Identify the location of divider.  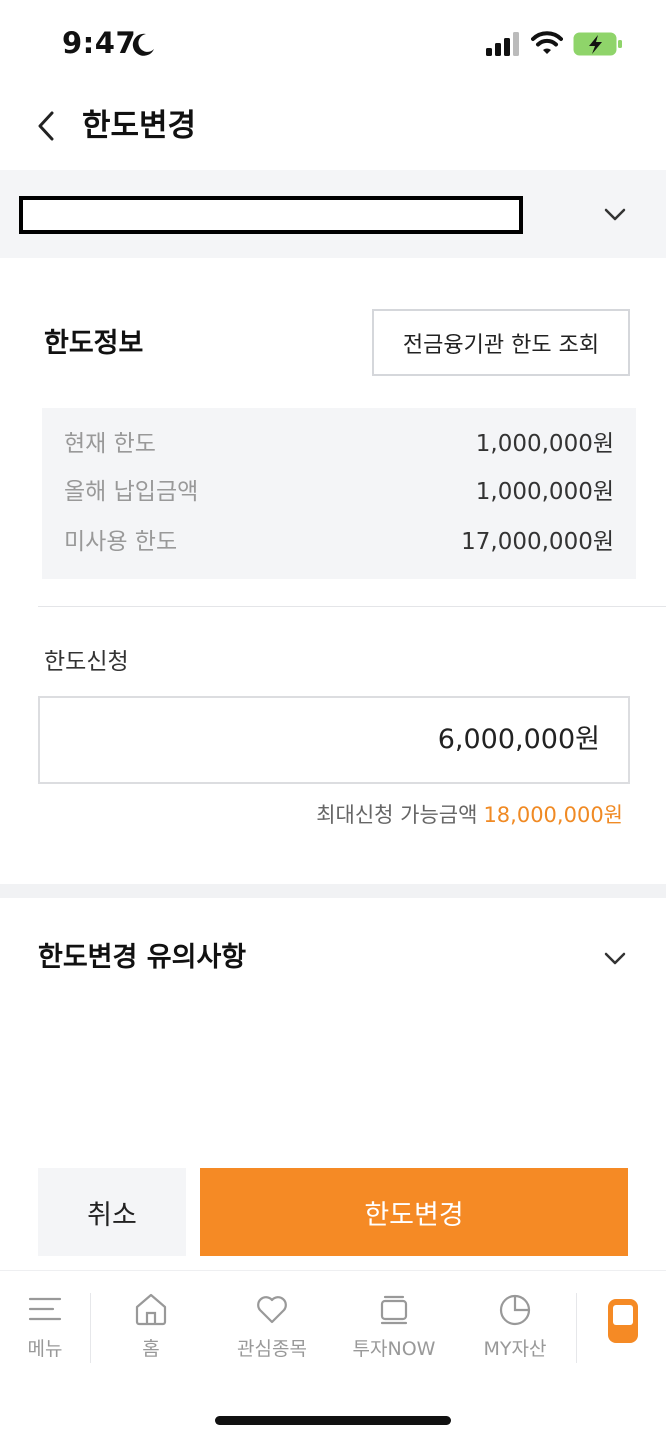
(352, 606).